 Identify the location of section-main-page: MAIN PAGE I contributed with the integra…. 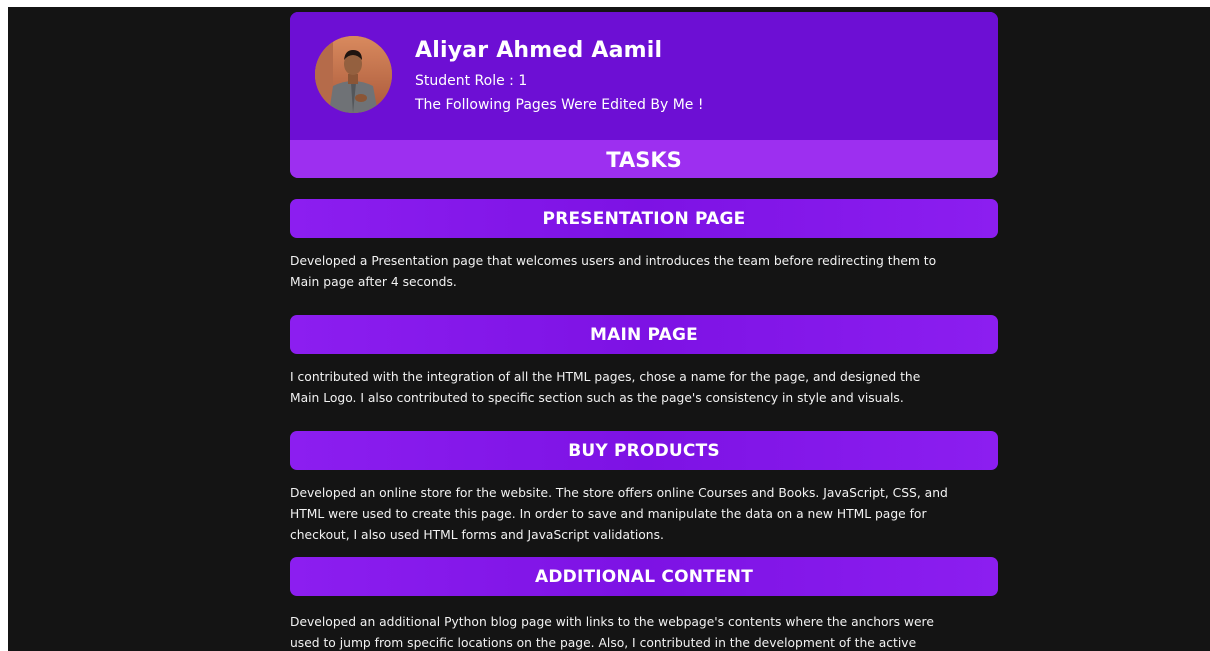
(644, 362).